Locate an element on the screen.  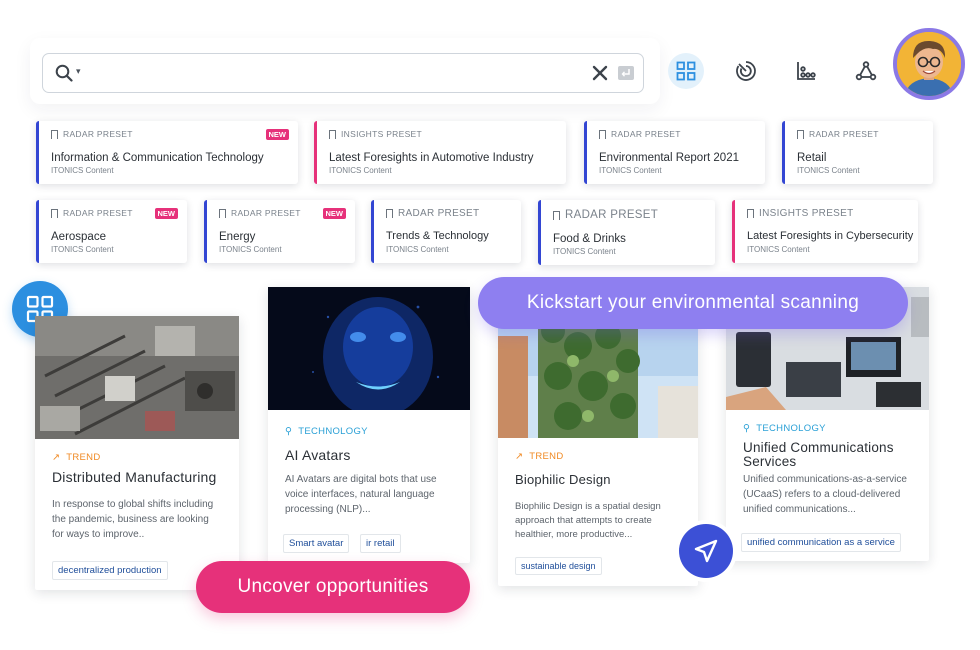
uncover-callout: Uncover opportunities is located at coordinates (333, 587).